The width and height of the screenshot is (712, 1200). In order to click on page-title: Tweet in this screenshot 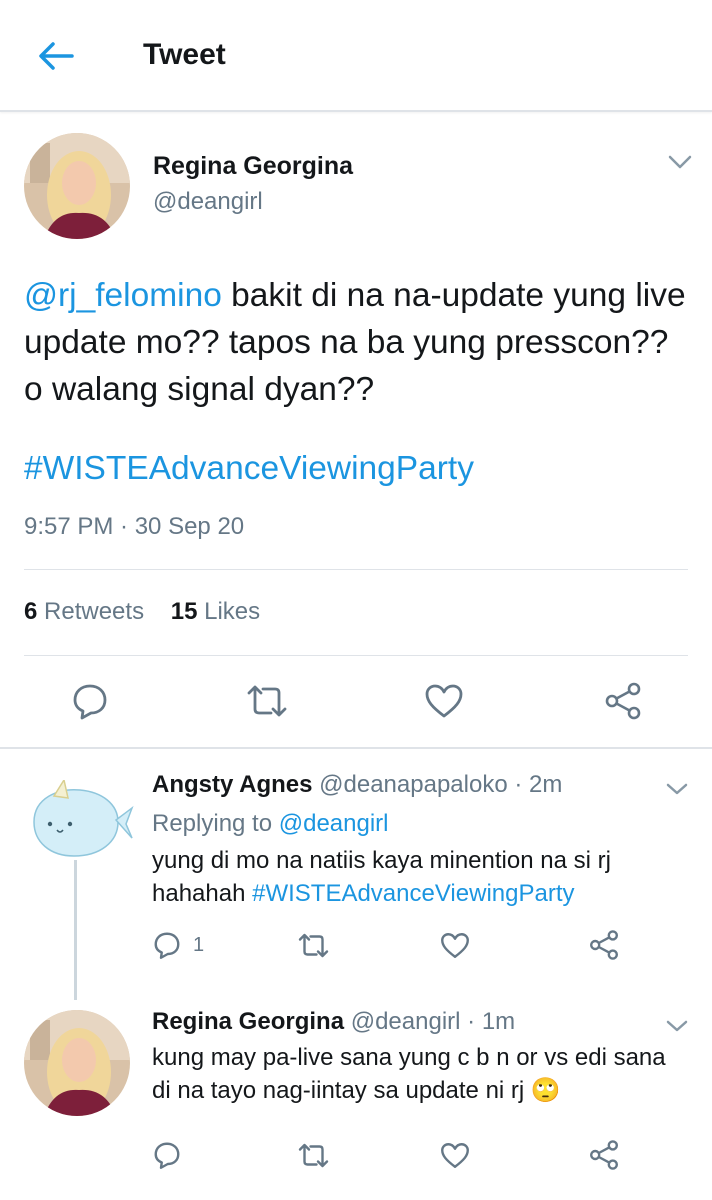, I will do `click(184, 54)`.